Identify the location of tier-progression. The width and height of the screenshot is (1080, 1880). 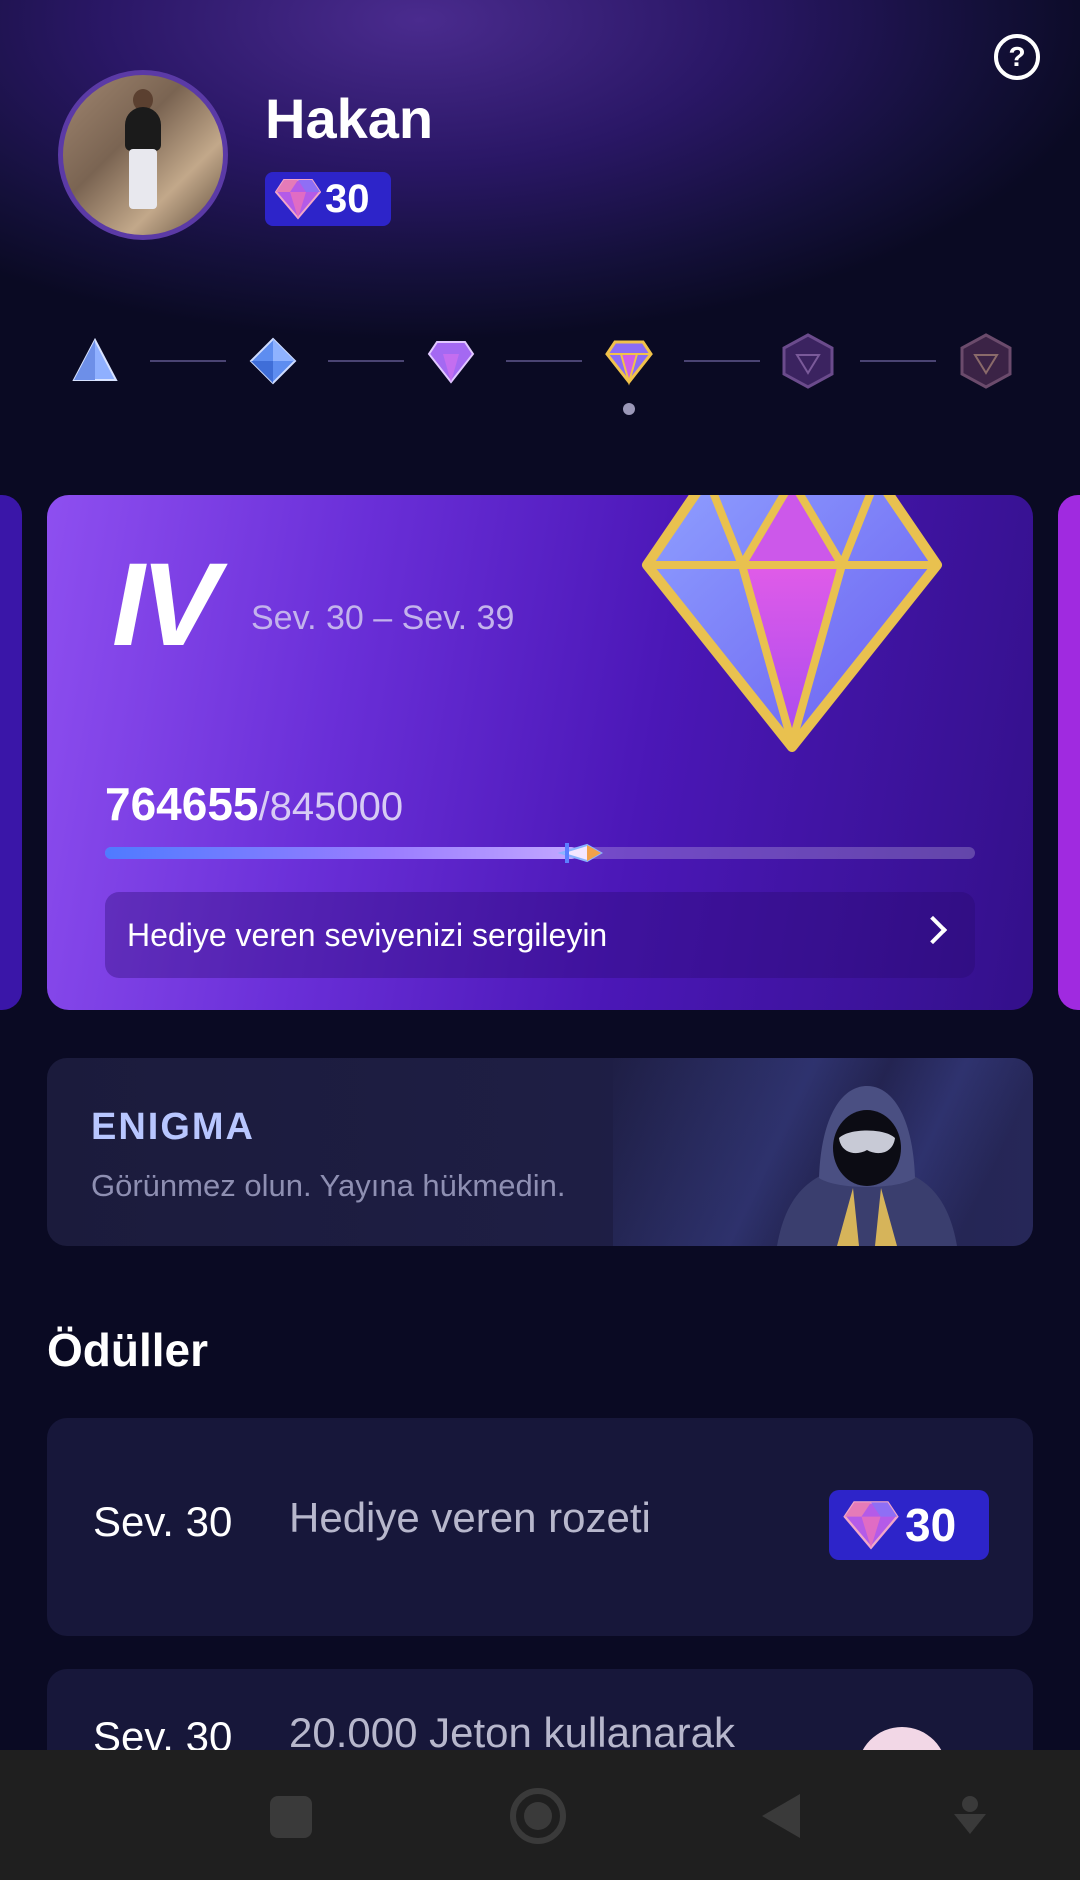
(540, 375).